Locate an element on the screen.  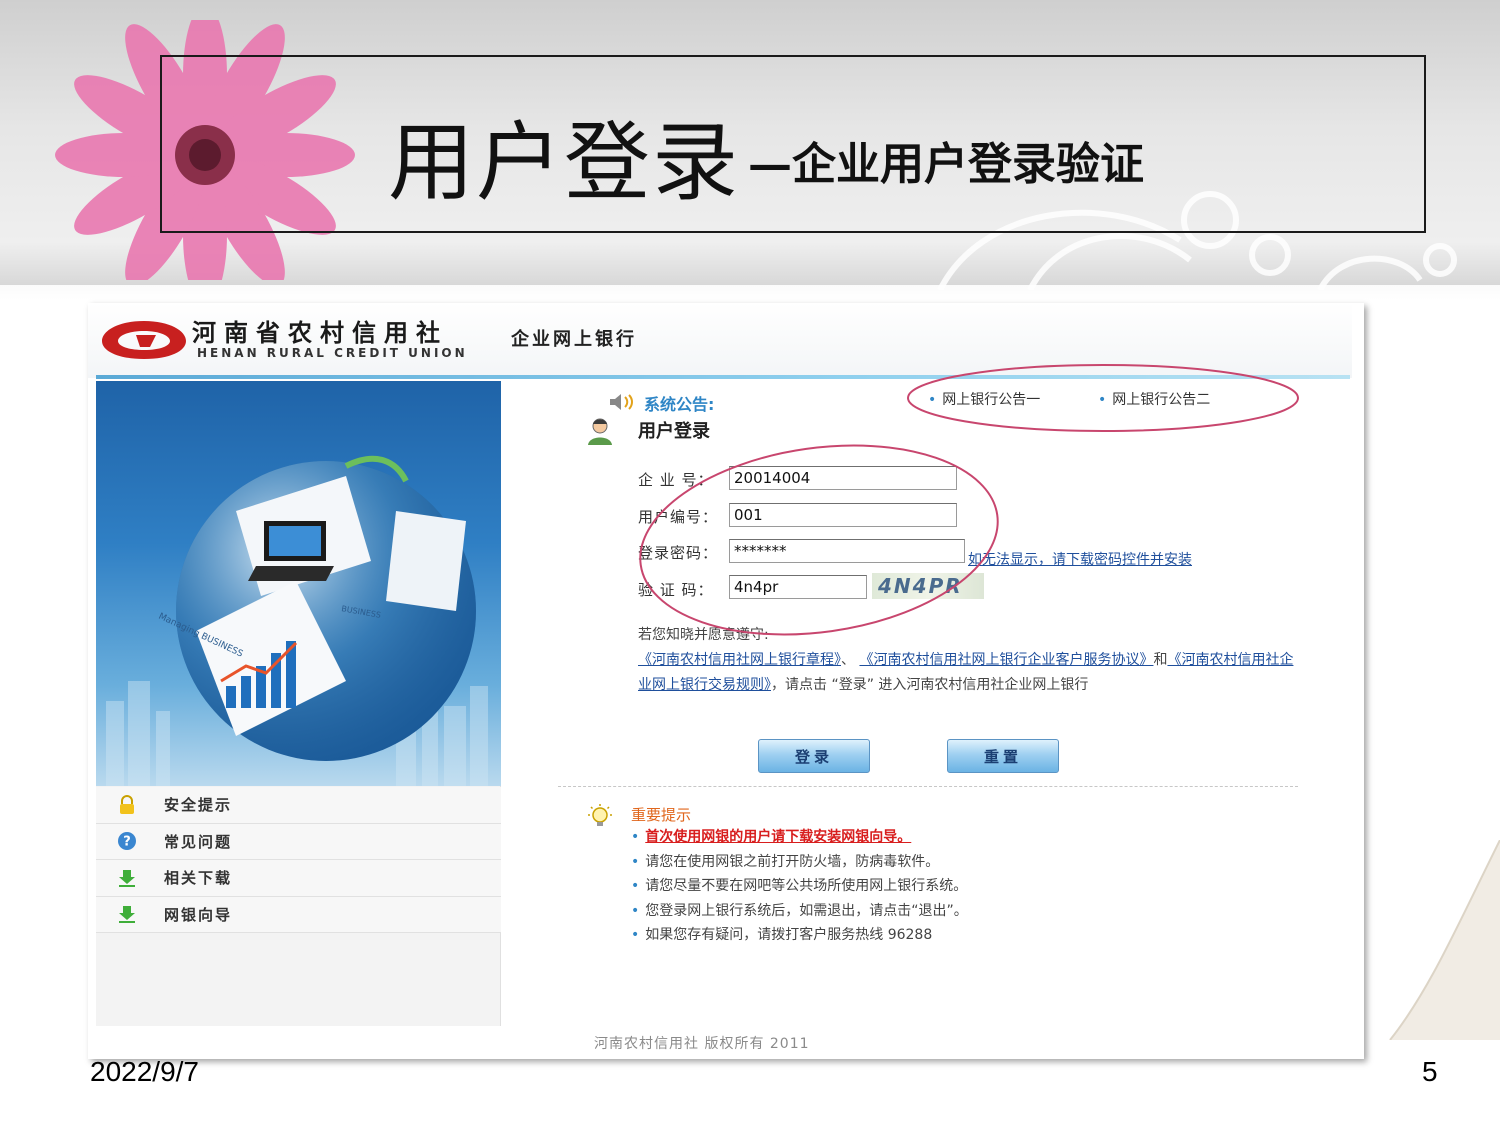
side-item-faq: ? 常见问题 is located at coordinates (298, 841).